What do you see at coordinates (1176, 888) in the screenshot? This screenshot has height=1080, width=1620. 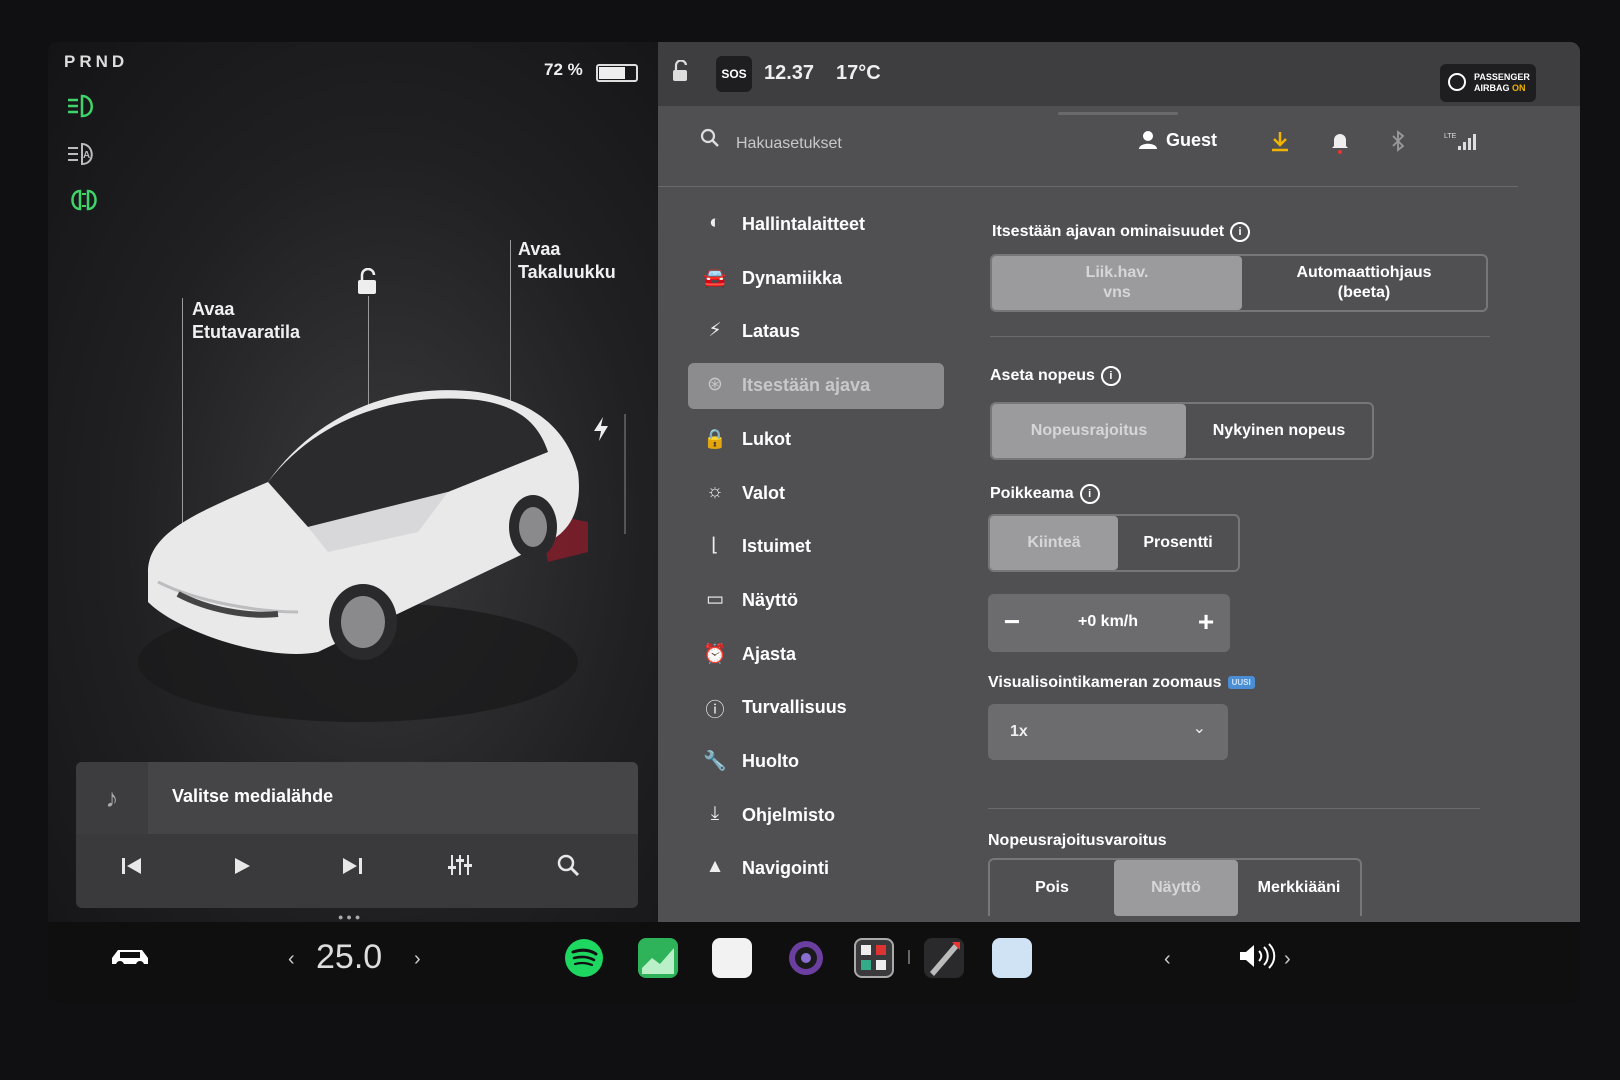 I see `option-display: Näyttö` at bounding box center [1176, 888].